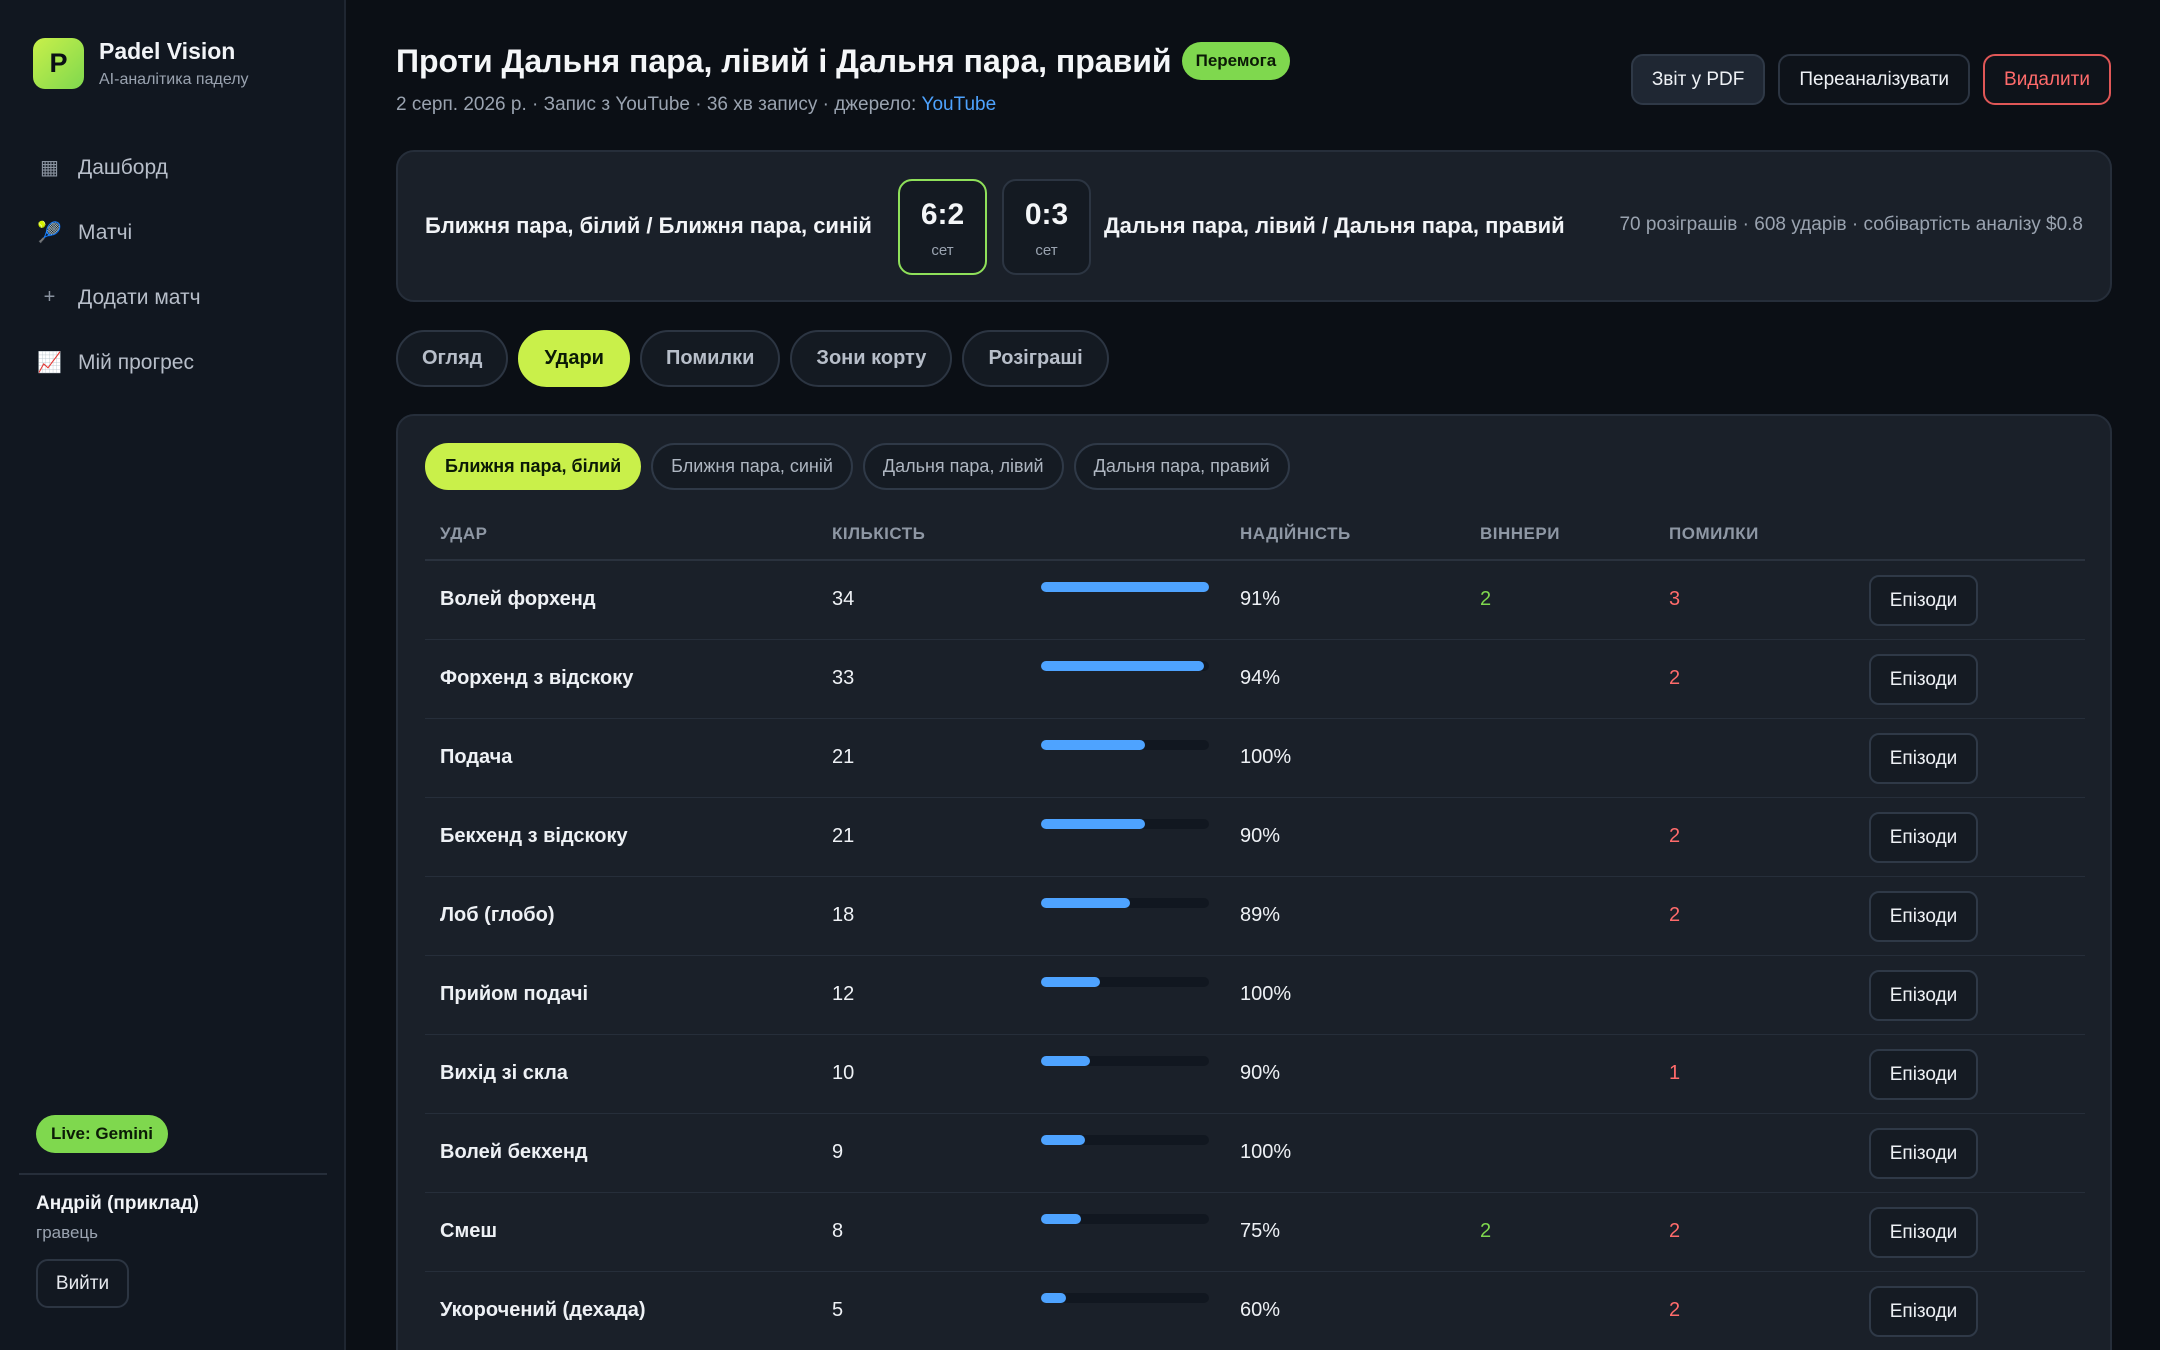 This screenshot has width=2160, height=1350. I want to click on brand: P Padel Vision AI-аналітика паделу, so click(141, 63).